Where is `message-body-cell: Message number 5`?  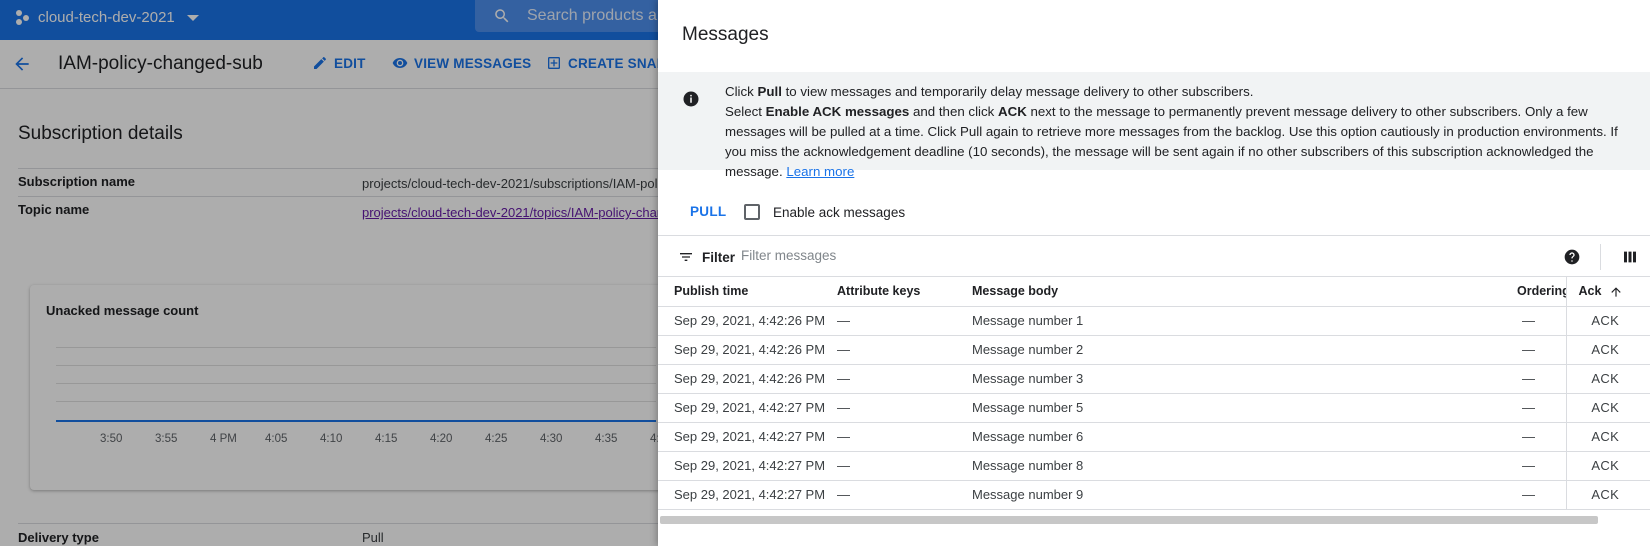 message-body-cell: Message number 5 is located at coordinates (1244, 408).